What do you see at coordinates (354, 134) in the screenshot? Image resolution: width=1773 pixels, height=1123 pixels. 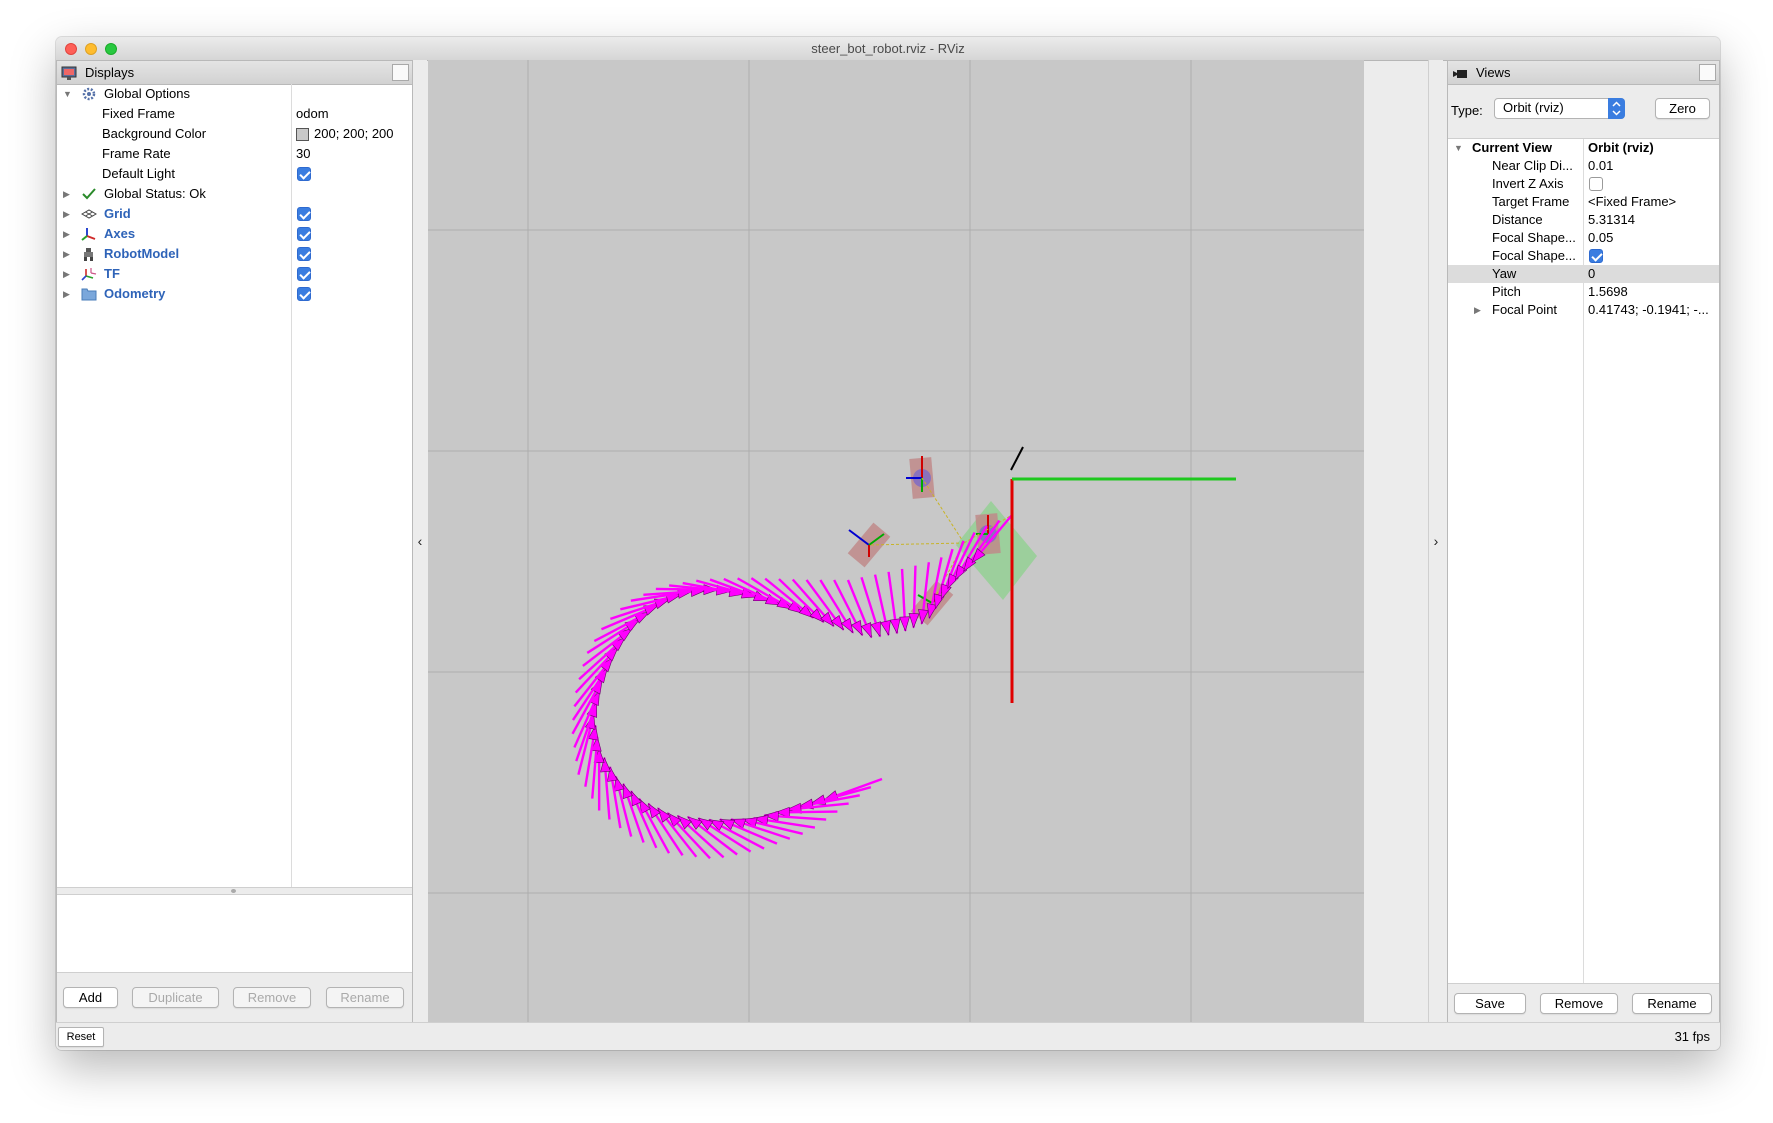 I see `background-color-value: 200; 200; 200` at bounding box center [354, 134].